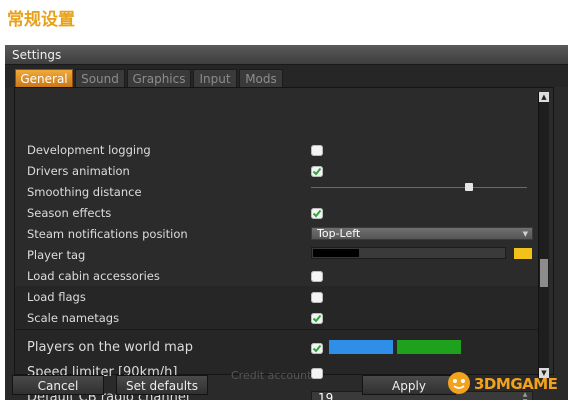  What do you see at coordinates (107, 234) in the screenshot?
I see `steam-notifications-position-label: Steam notifications position` at bounding box center [107, 234].